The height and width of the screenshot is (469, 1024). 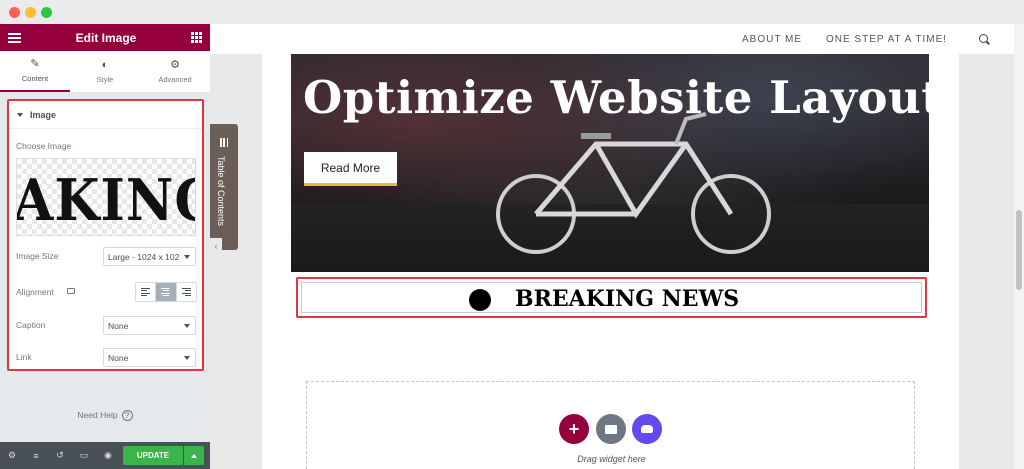 What do you see at coordinates (149, 357) in the screenshot?
I see `link-select: None` at bounding box center [149, 357].